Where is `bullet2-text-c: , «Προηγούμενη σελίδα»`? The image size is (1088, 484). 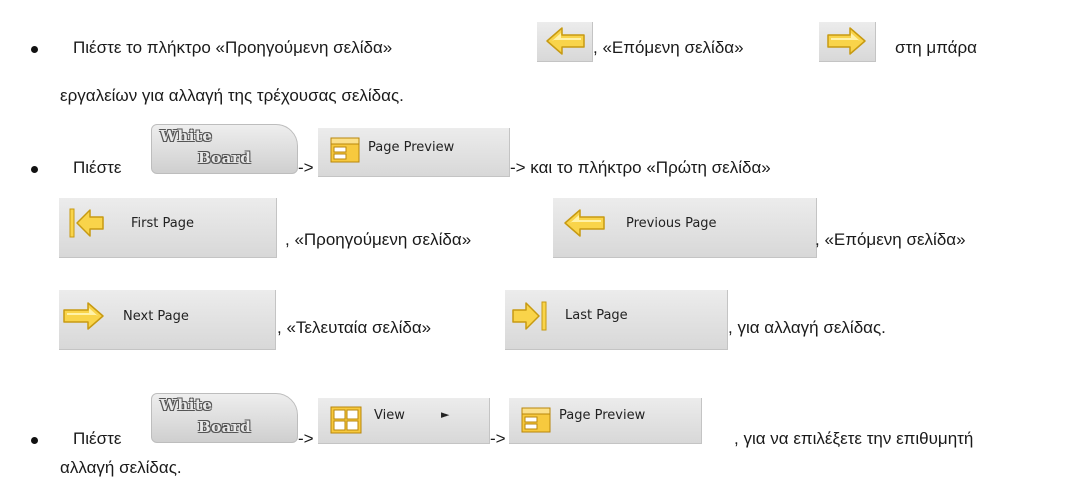 bullet2-text-c: , «Προηγούμενη σελίδα» is located at coordinates (378, 239).